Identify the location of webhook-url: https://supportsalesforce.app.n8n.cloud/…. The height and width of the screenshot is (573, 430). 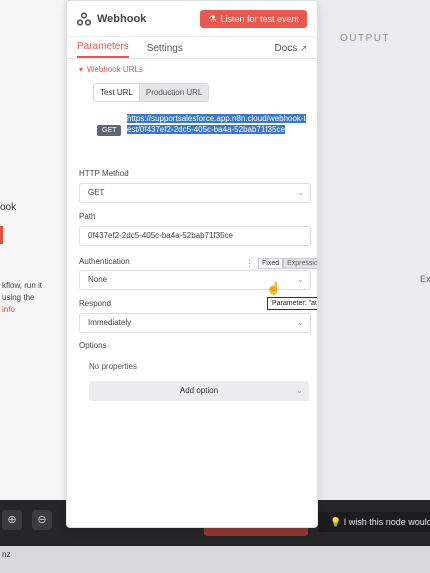
(218, 124).